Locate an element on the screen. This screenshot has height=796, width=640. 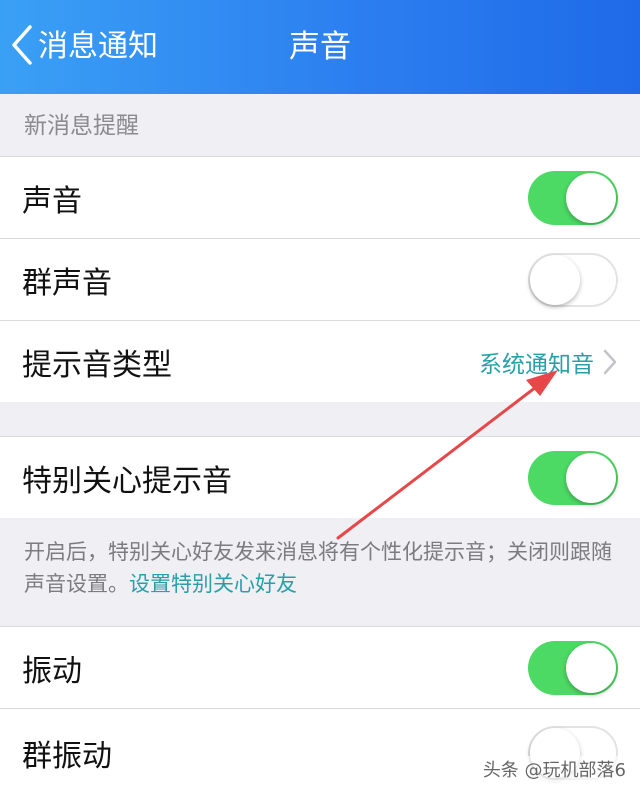
row-tone-type: 提示音类型 系统通知音 is located at coordinates (320, 361).